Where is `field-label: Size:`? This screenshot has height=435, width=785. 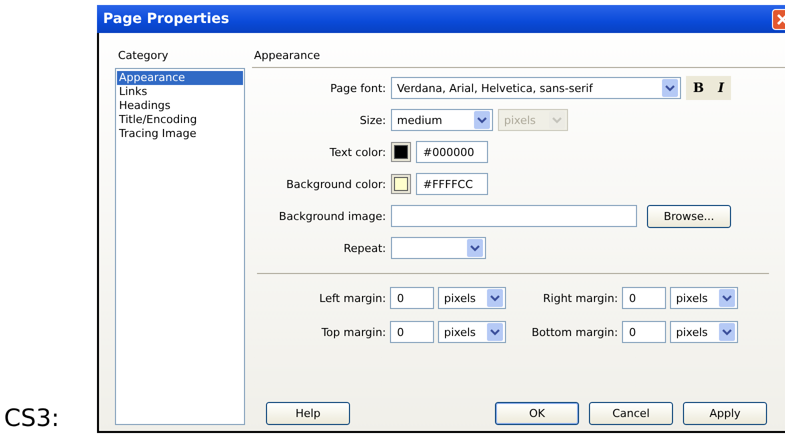
field-label: Size: is located at coordinates (372, 120).